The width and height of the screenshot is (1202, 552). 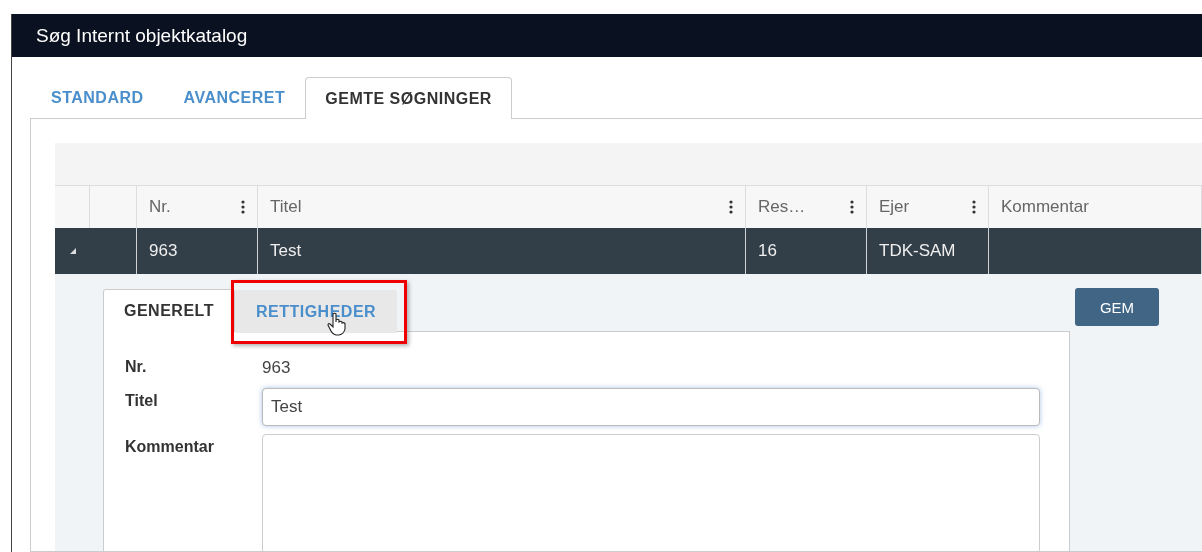 I want to click on textarea-field, so click(x=651, y=492).